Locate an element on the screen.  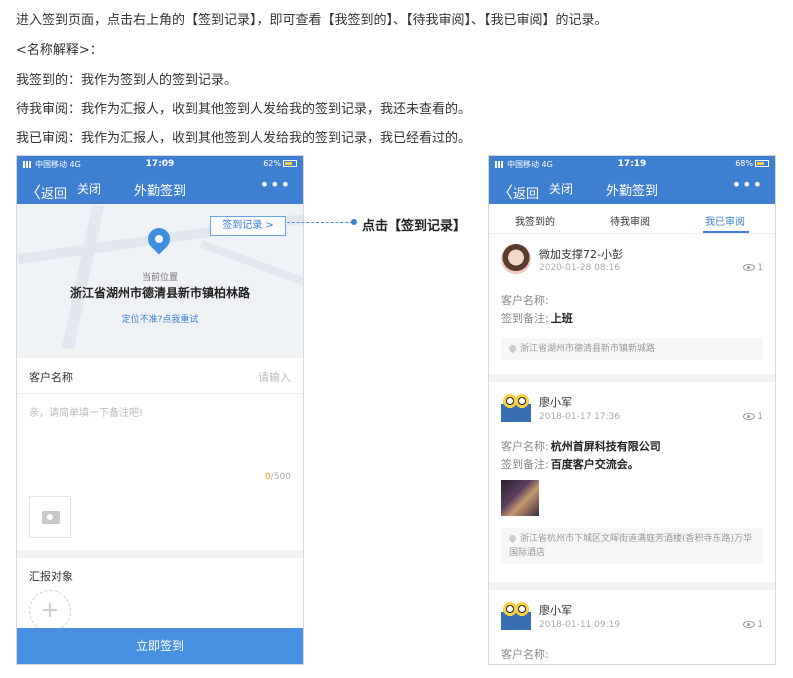
add-photo-button is located at coordinates (50, 517).